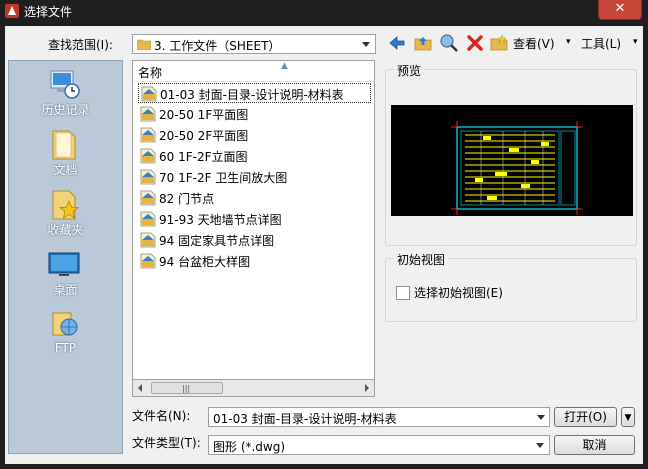  Describe the element at coordinates (458, 292) in the screenshot. I see `select-initial-view-label: 选择初始视图(E)` at that location.